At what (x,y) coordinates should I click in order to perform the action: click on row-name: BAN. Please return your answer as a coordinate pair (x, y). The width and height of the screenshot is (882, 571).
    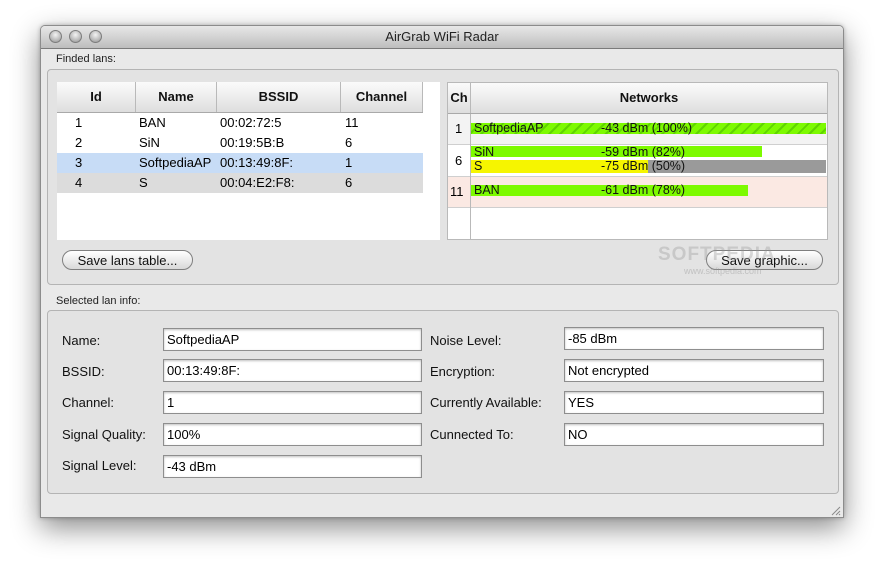
    Looking at the image, I should click on (152, 122).